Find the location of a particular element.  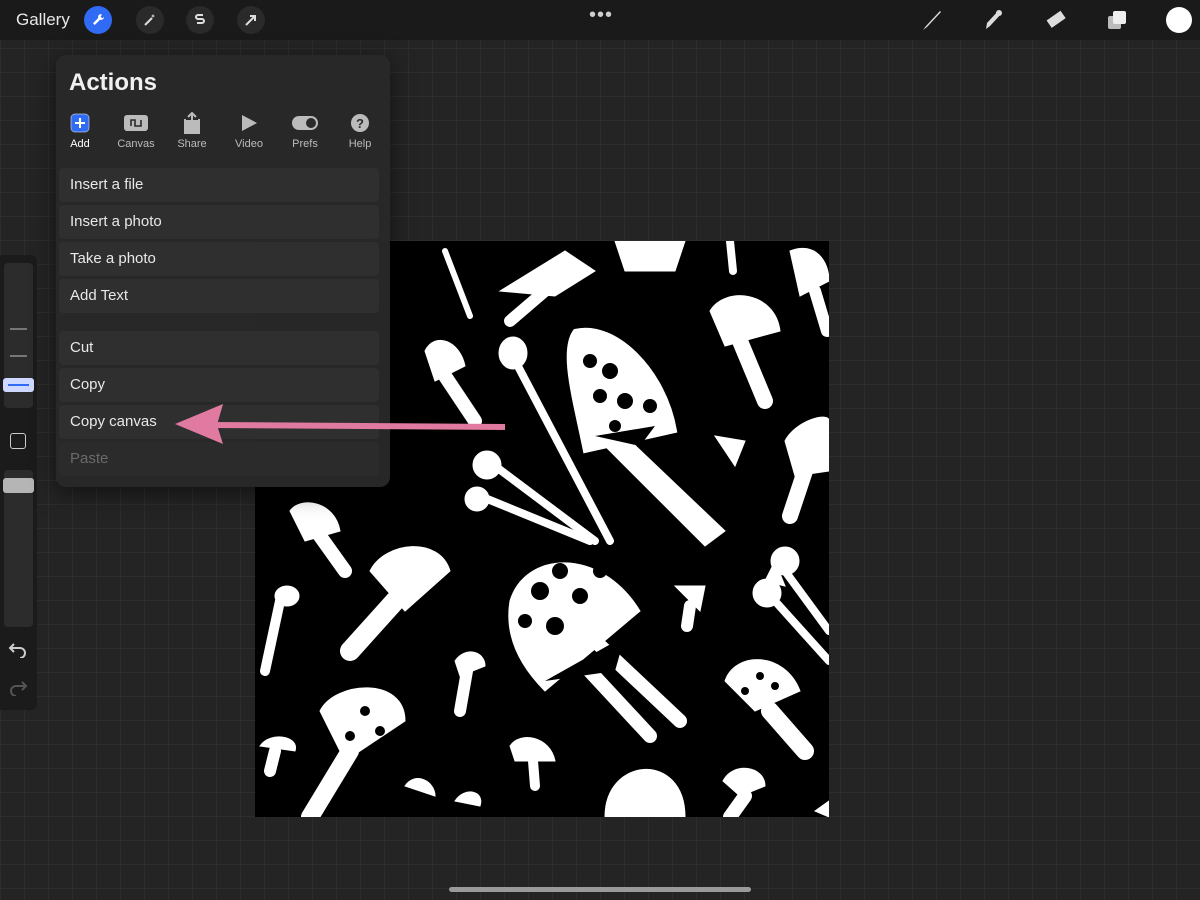

transform-arrow-icon is located at coordinates (251, 20).